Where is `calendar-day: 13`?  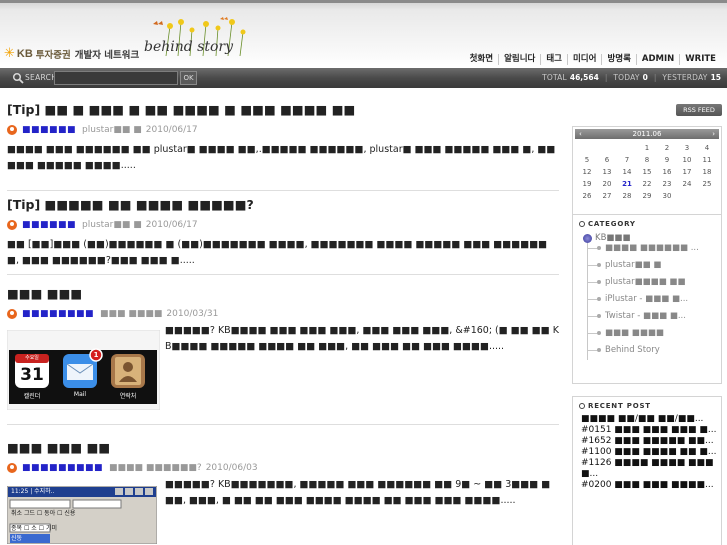 calendar-day: 13 is located at coordinates (607, 172).